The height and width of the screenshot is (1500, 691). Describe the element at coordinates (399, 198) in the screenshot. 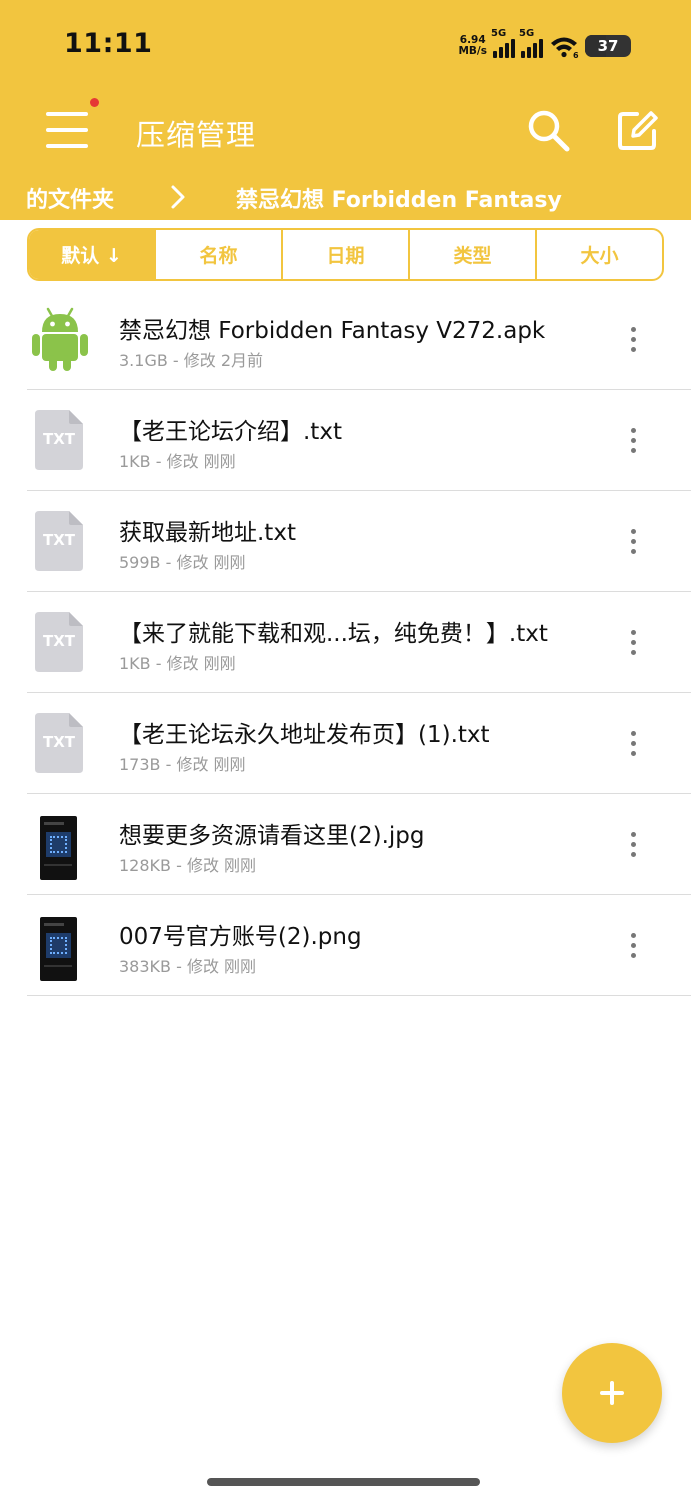

I see `breadcrumb-current: 禁忌幻想 Forbidden Fantasy` at that location.